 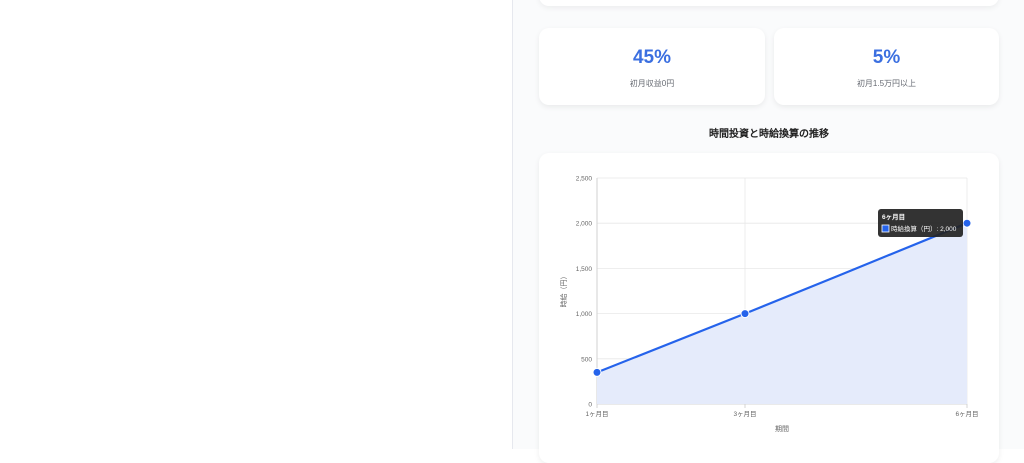 I want to click on y-axis-label: 時給（円）, so click(x=563, y=290).